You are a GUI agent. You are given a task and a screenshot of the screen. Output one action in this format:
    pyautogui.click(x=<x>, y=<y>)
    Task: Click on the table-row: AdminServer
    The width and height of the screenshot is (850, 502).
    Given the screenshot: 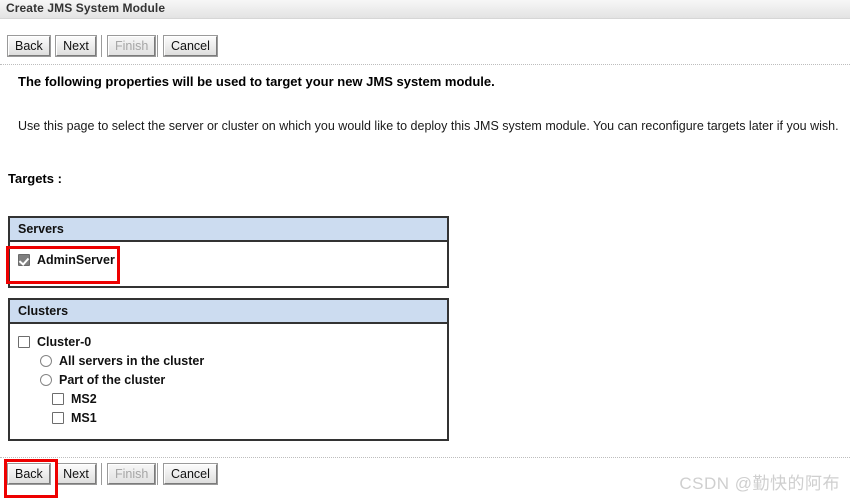 What is the action you would take?
    pyautogui.click(x=228, y=259)
    